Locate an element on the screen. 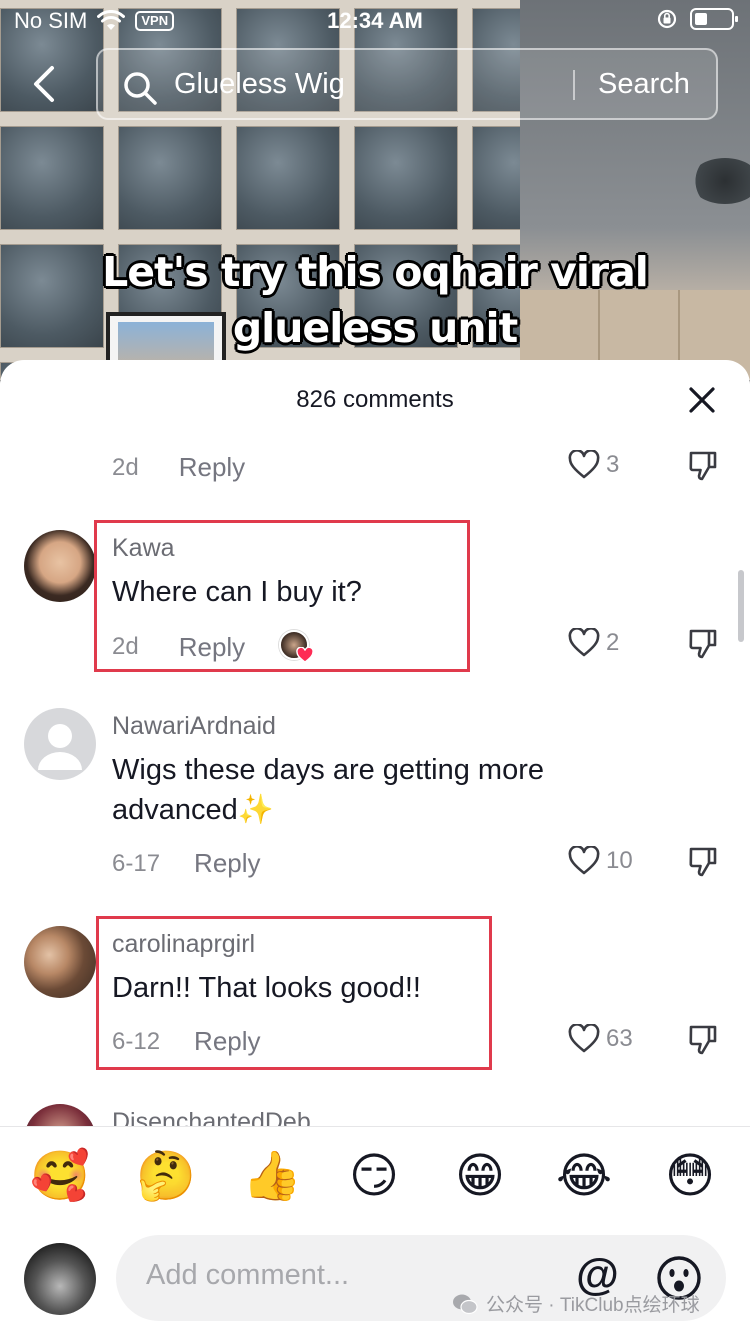  emoji-tears-of-joy: 😂 is located at coordinates (584, 1177).